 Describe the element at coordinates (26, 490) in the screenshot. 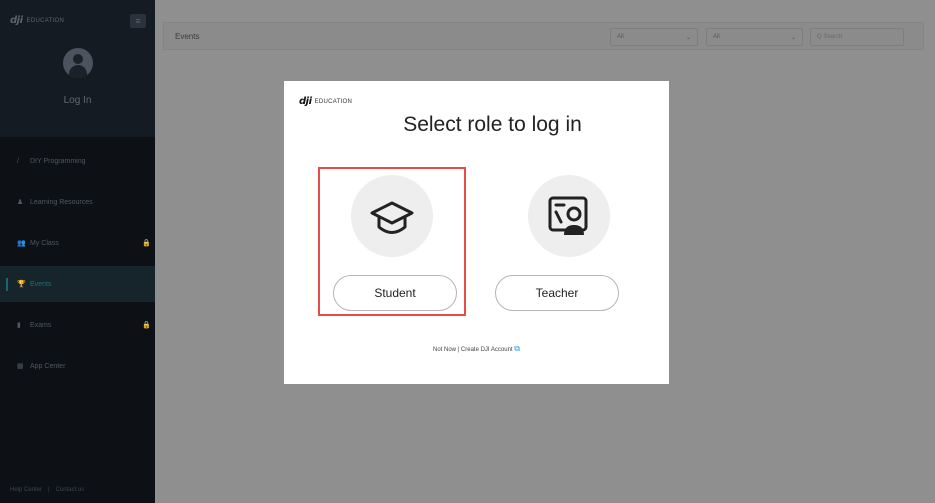

I see `help-center-link: Help Center` at that location.